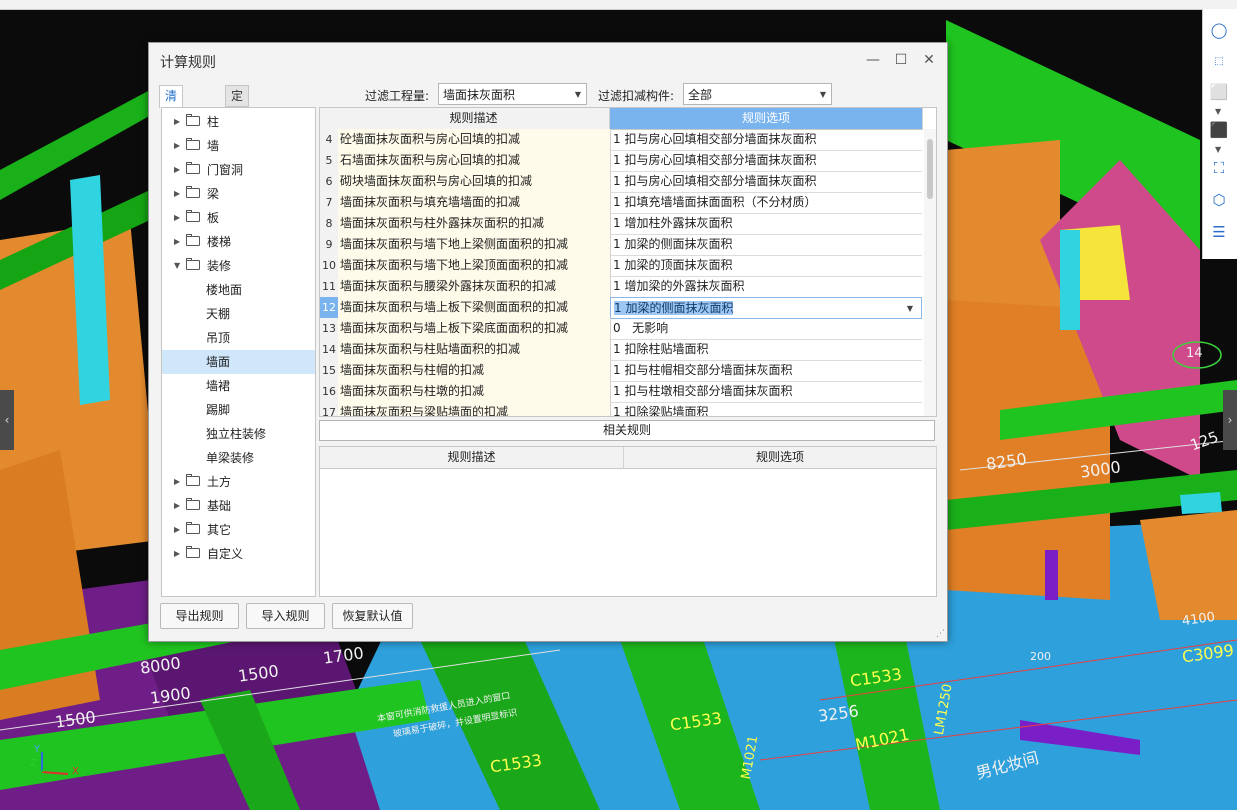 This screenshot has height=810, width=1237. I want to click on filter-component-value: 全部, so click(700, 95).